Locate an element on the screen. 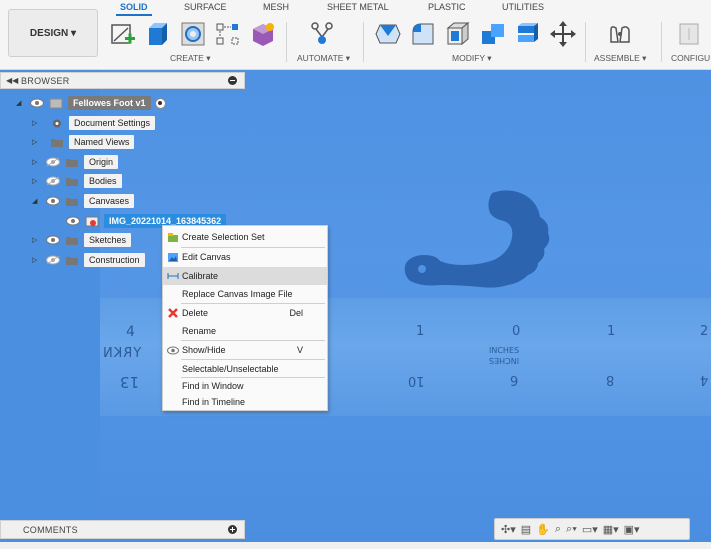  ruler-mark: 4 is located at coordinates (704, 379).